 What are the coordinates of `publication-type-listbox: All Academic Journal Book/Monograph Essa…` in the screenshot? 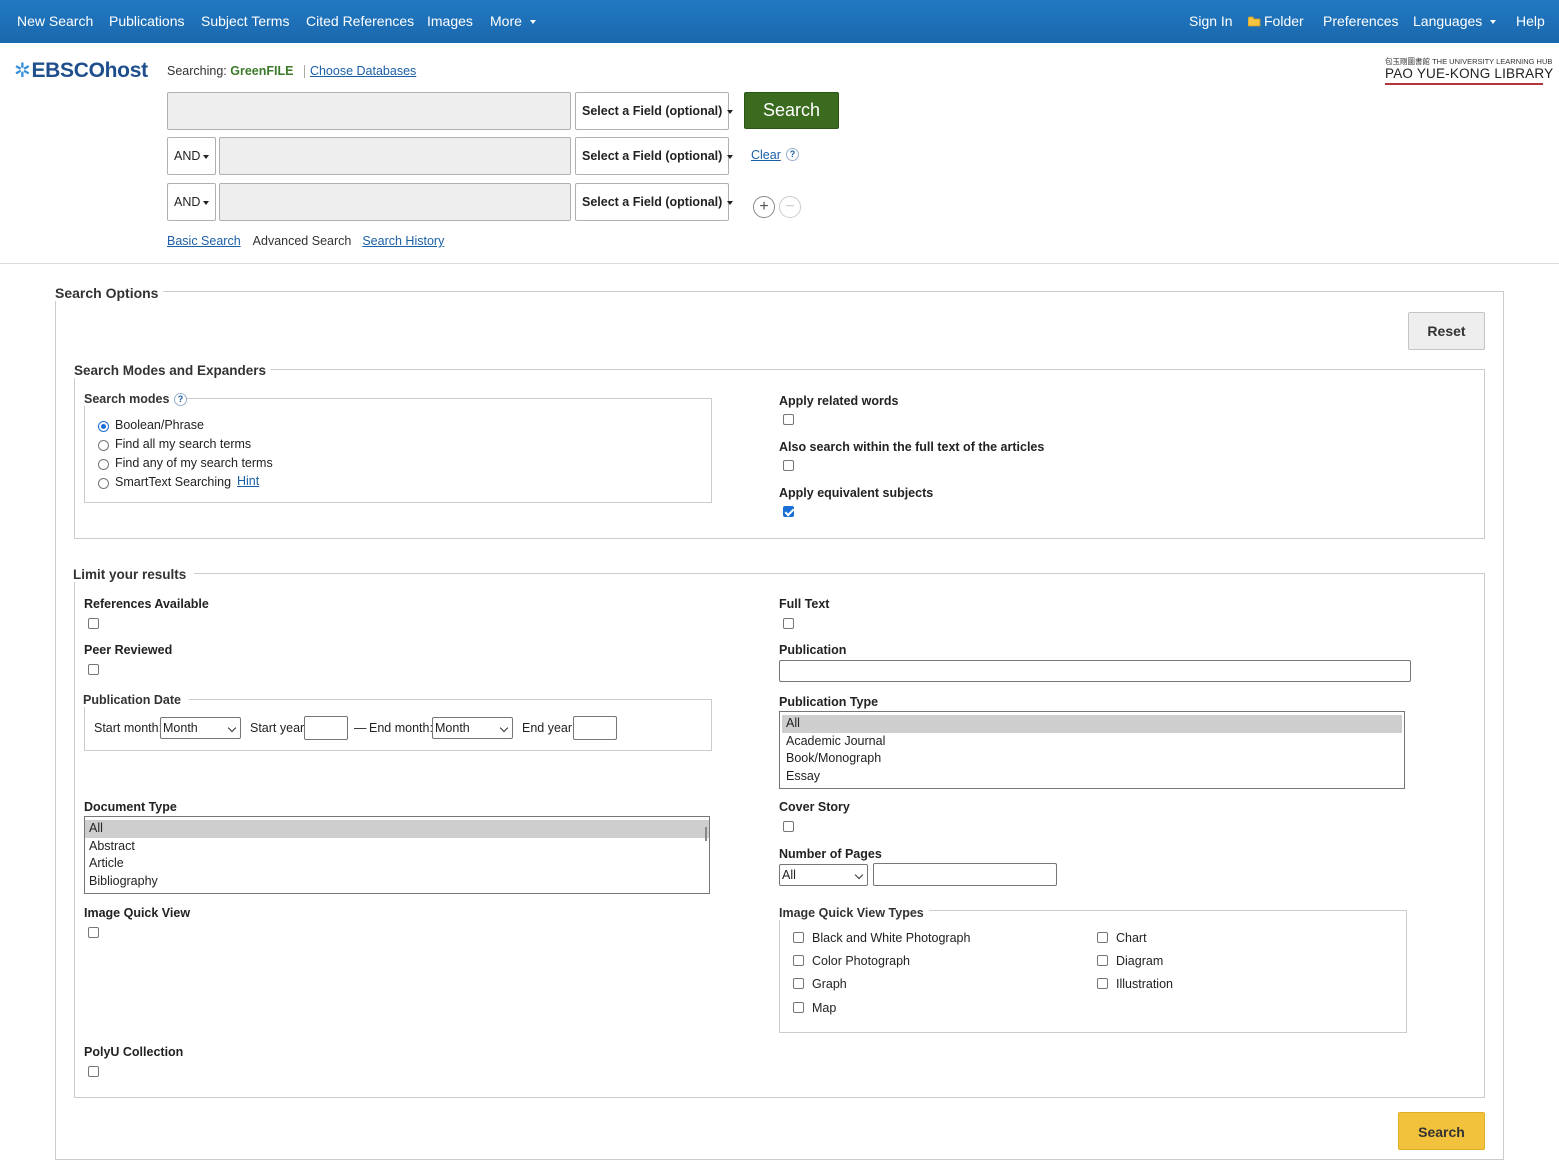 It's located at (1092, 750).